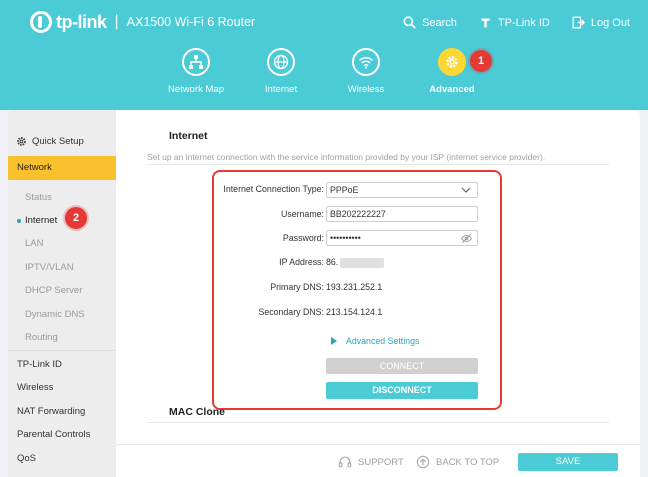 Image resolution: width=648 pixels, height=477 pixels. I want to click on search-link: Search, so click(430, 22).